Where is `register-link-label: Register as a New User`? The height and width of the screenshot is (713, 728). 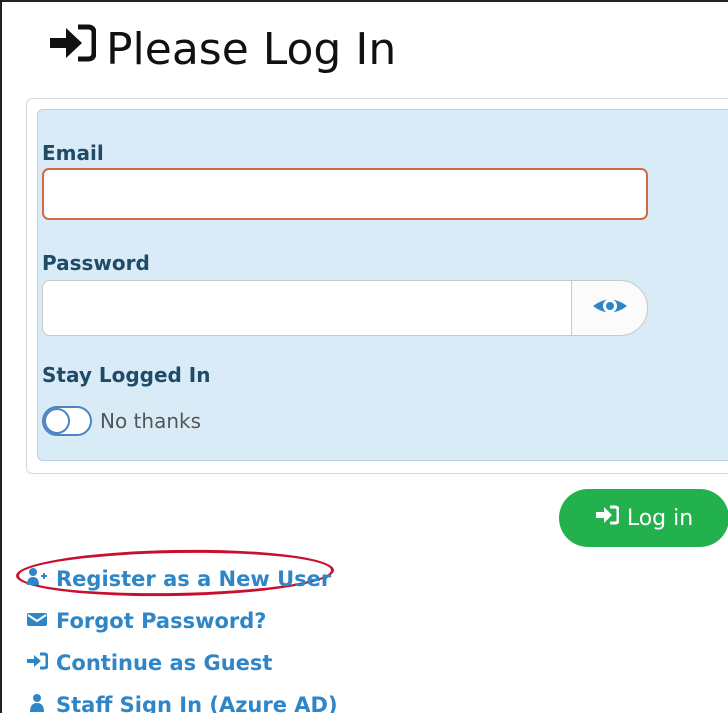
register-link-label: Register as a New User is located at coordinates (194, 579).